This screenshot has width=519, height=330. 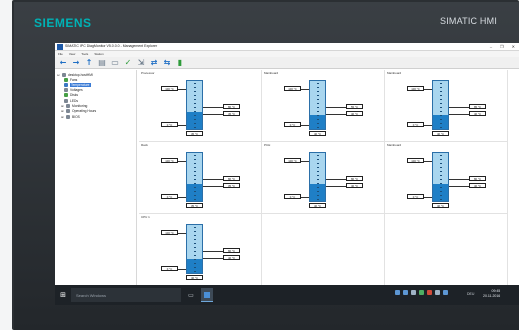 I want to click on tree-item-voltages: Voltages, so click(x=73, y=90).